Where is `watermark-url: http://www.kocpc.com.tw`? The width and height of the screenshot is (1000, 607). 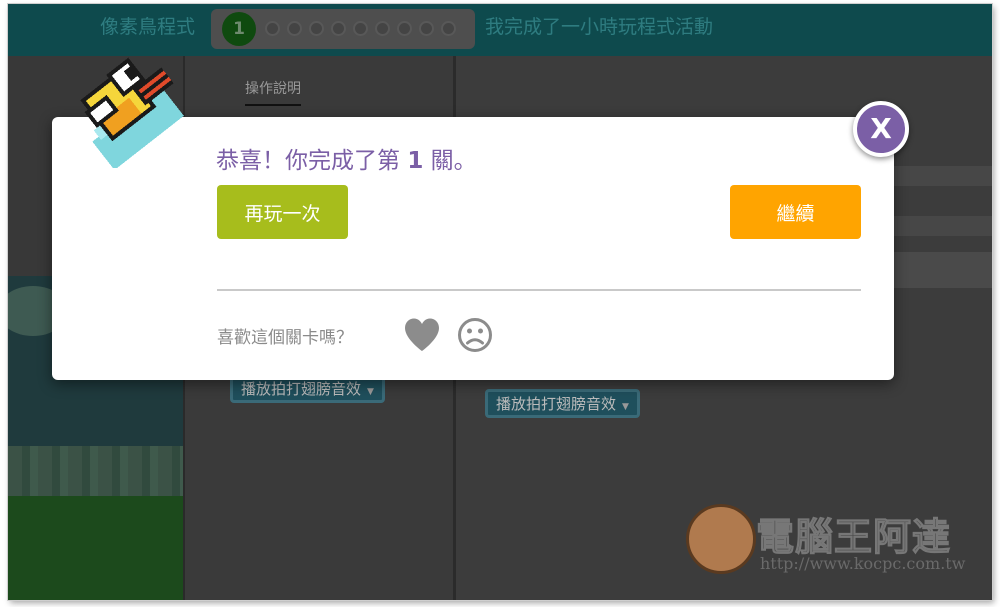 watermark-url: http://www.kocpc.com.tw is located at coordinates (863, 563).